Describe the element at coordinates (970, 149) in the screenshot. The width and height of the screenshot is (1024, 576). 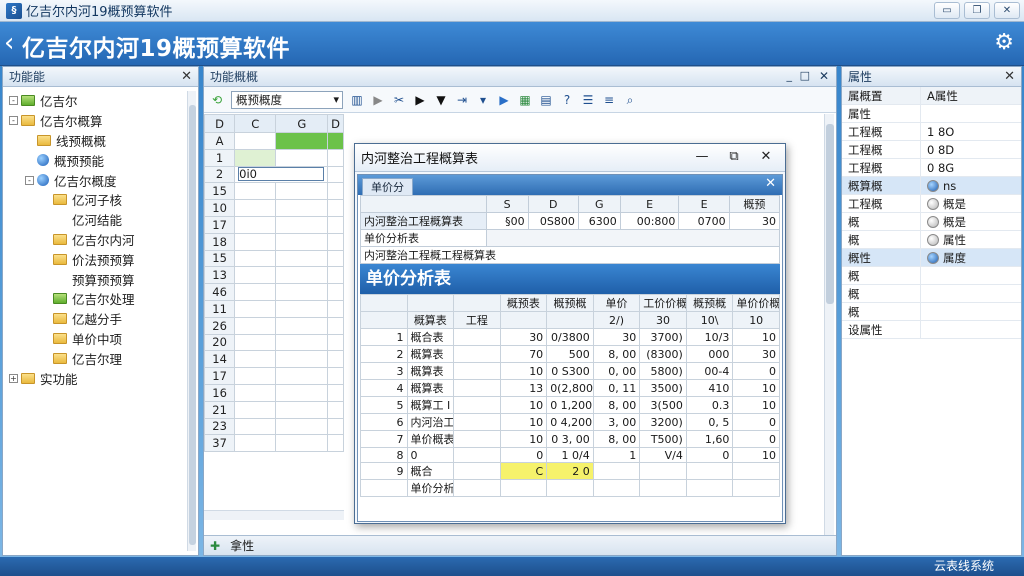
I see `property-value: 0 8D` at that location.